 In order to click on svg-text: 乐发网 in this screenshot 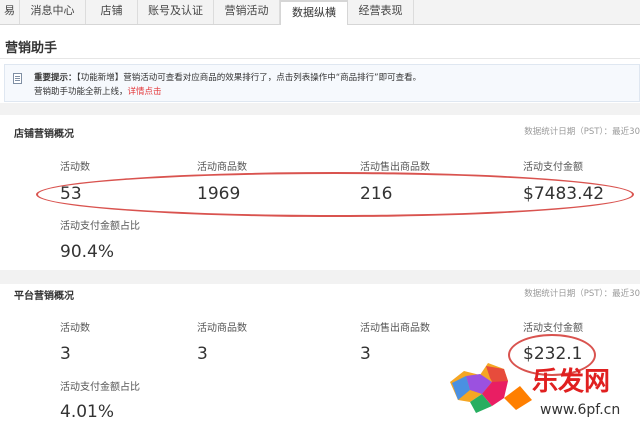, I will do `click(571, 381)`.